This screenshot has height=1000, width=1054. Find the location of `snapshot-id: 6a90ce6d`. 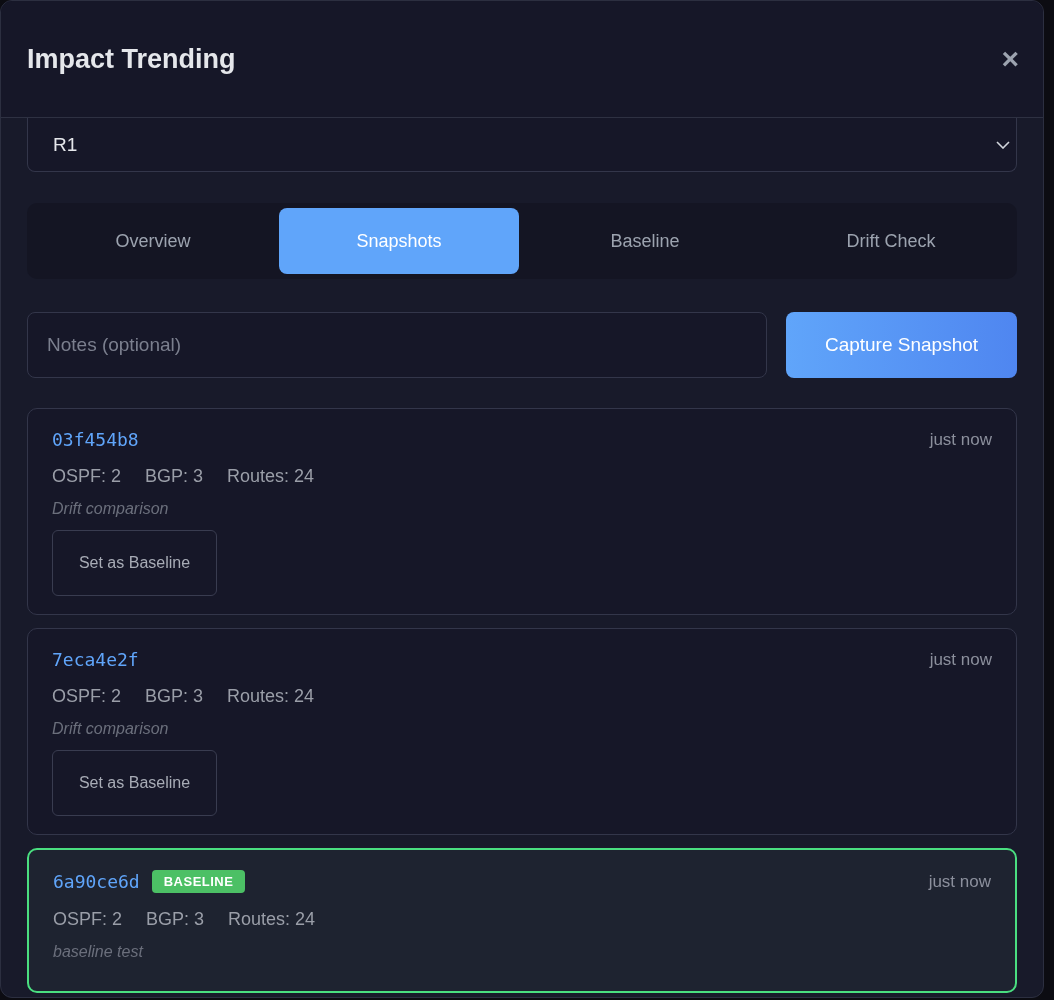

snapshot-id: 6a90ce6d is located at coordinates (96, 881).